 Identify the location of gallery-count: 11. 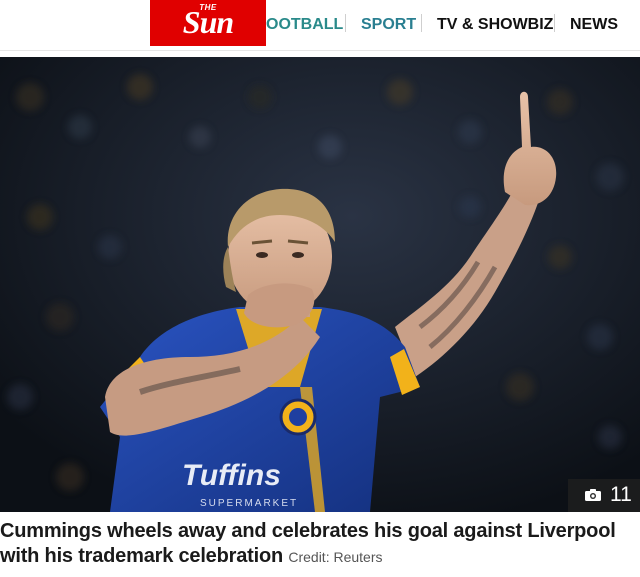
(621, 494).